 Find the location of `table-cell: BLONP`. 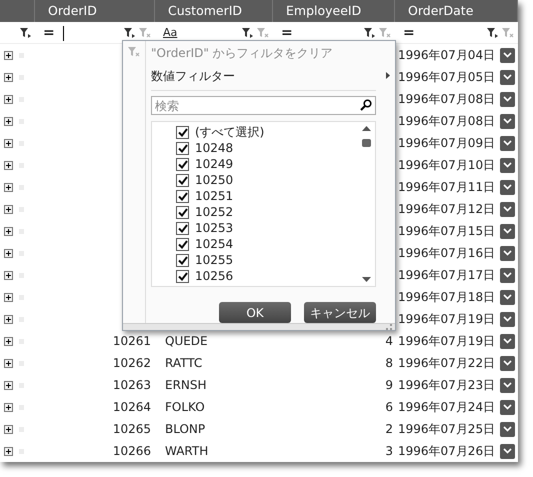

table-cell: BLONP is located at coordinates (185, 429).